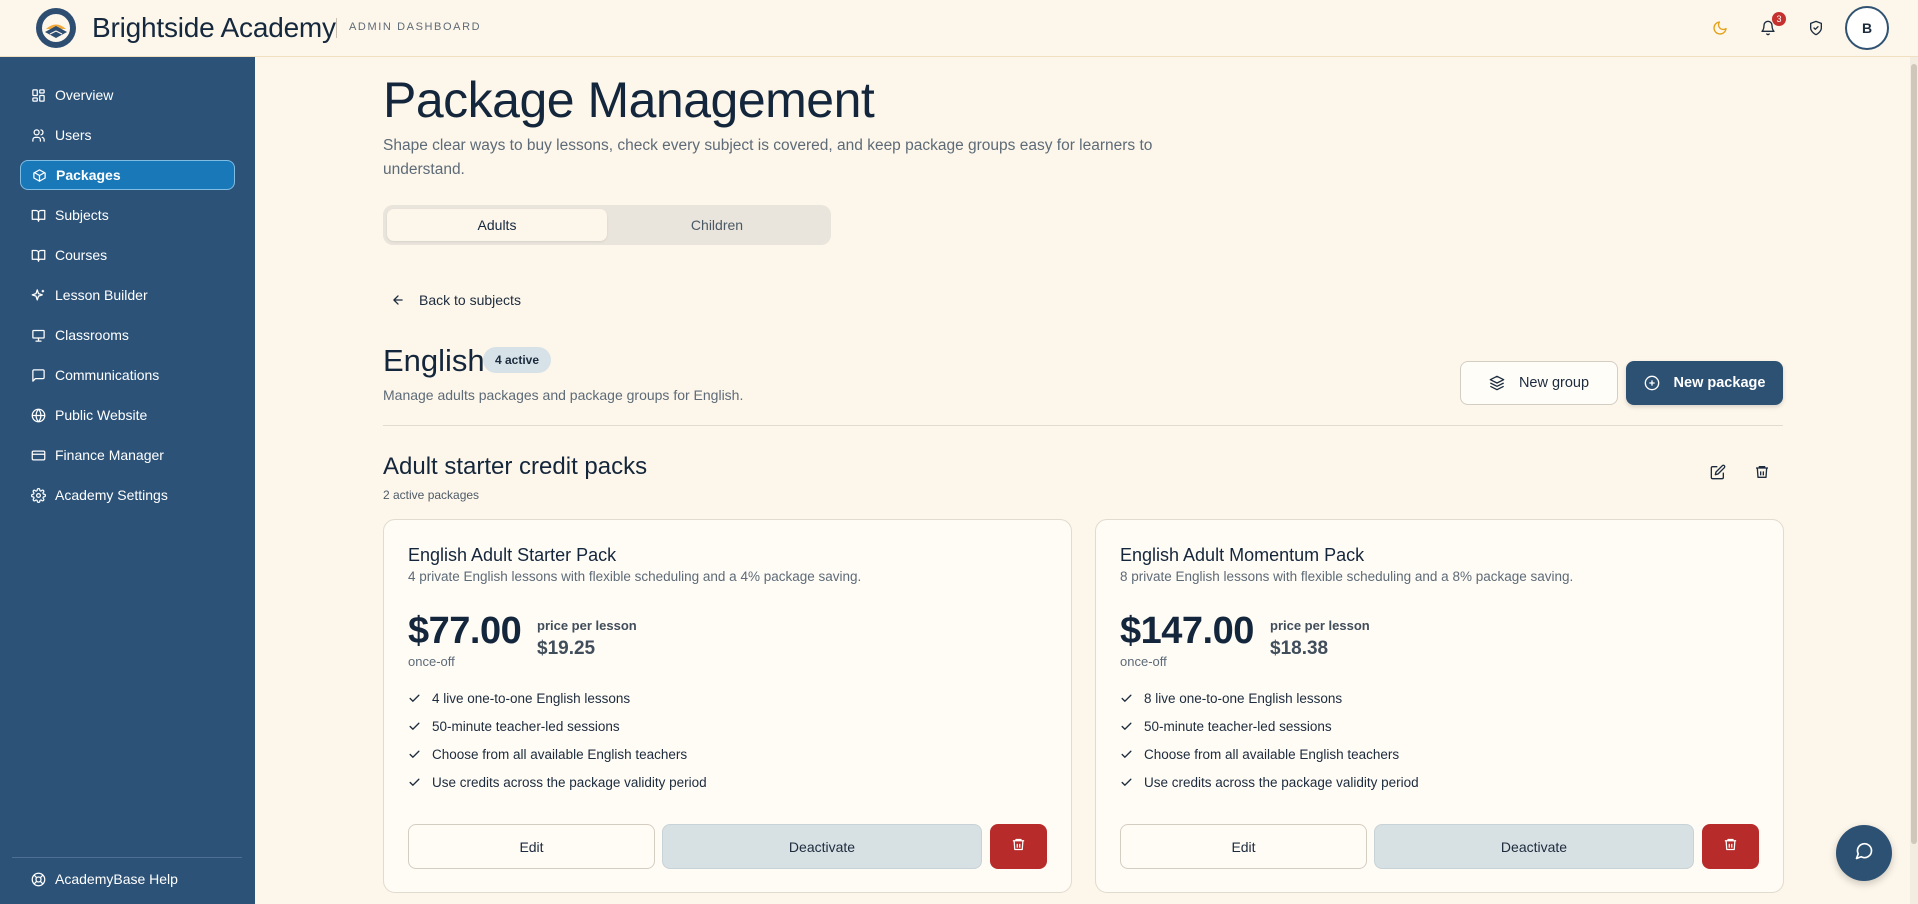 Image resolution: width=1918 pixels, height=904 pixels. Describe the element at coordinates (1554, 383) in the screenshot. I see `new-group-label: New group` at that location.